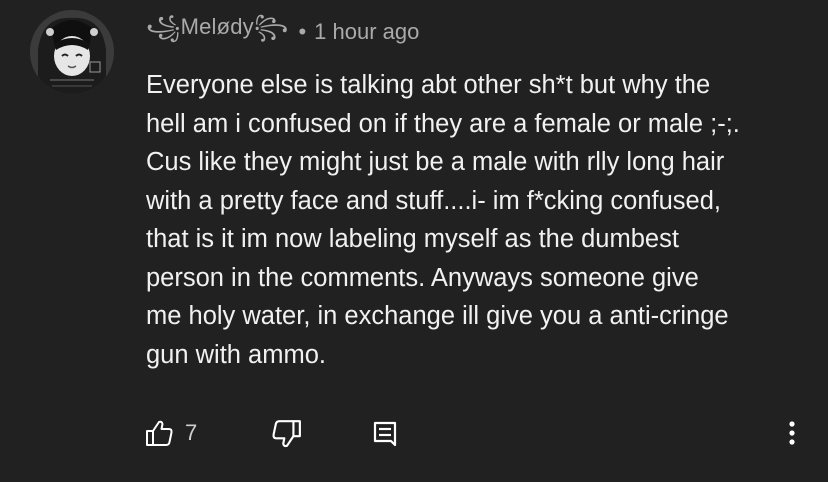 The width and height of the screenshot is (828, 482). I want to click on like-button: 7, so click(171, 433).